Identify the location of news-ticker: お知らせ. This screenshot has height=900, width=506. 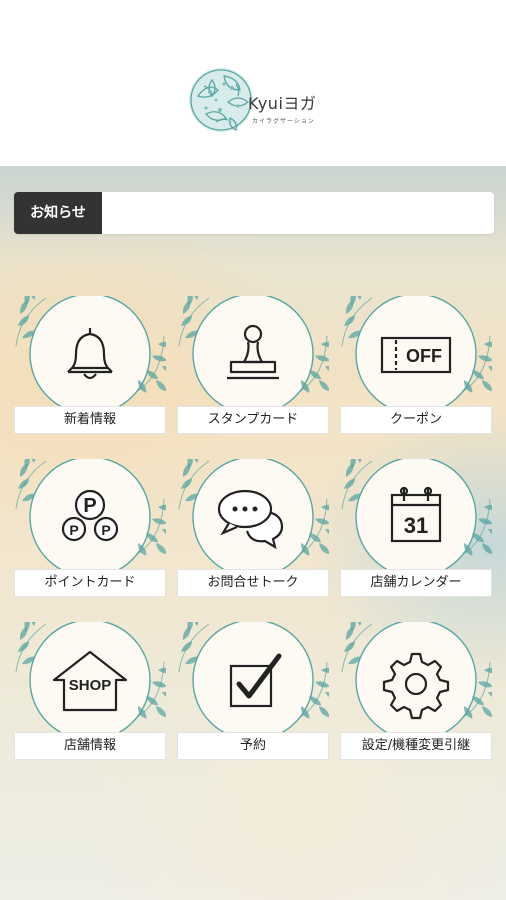
(254, 213).